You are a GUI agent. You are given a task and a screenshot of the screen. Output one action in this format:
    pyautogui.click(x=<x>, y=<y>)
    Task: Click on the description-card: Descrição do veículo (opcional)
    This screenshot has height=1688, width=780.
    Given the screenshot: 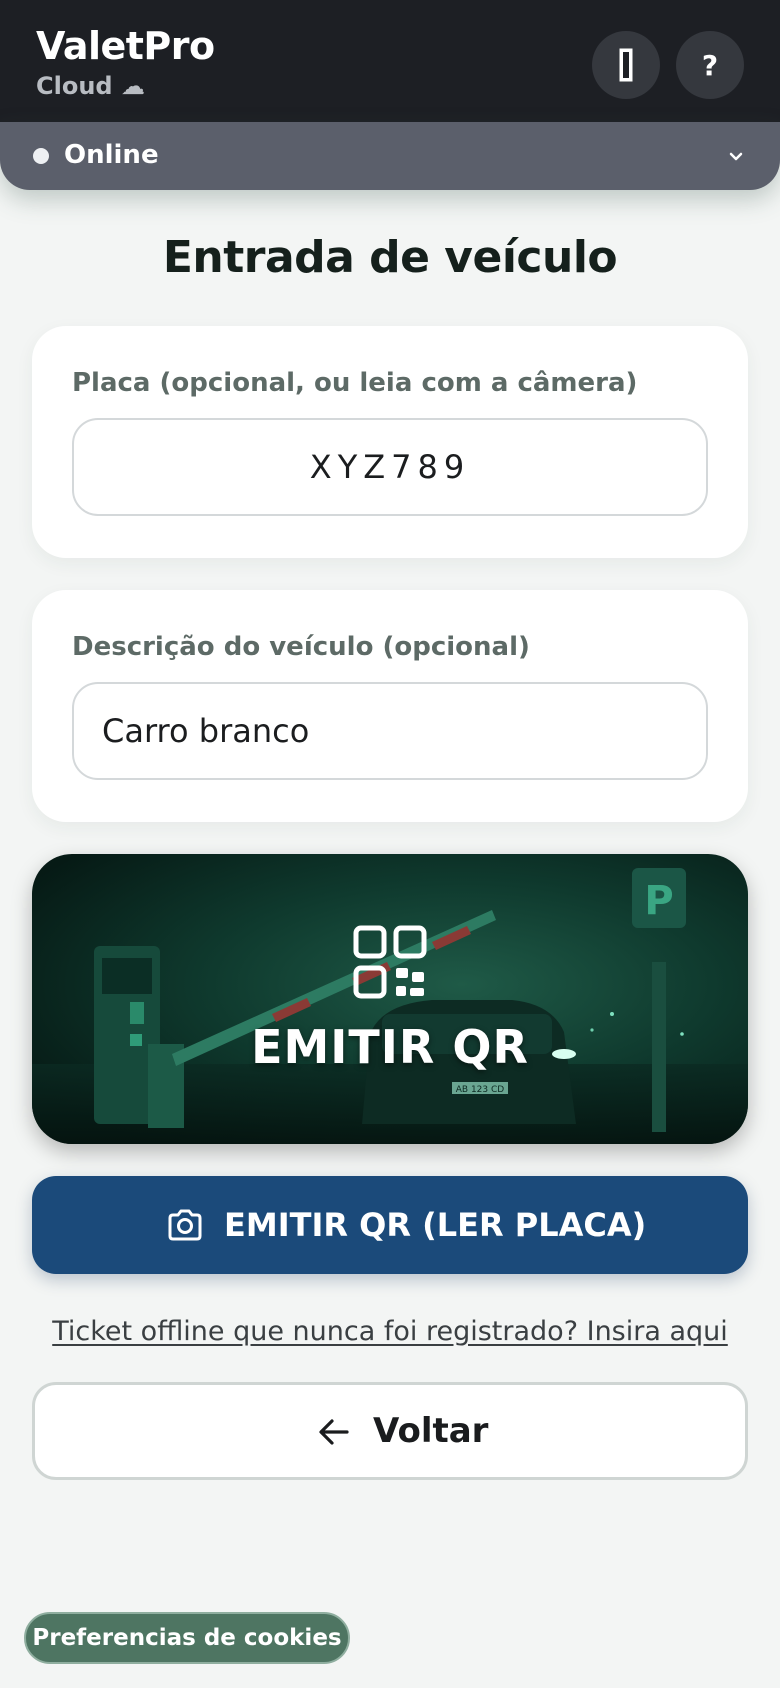 What is the action you would take?
    pyautogui.click(x=390, y=706)
    